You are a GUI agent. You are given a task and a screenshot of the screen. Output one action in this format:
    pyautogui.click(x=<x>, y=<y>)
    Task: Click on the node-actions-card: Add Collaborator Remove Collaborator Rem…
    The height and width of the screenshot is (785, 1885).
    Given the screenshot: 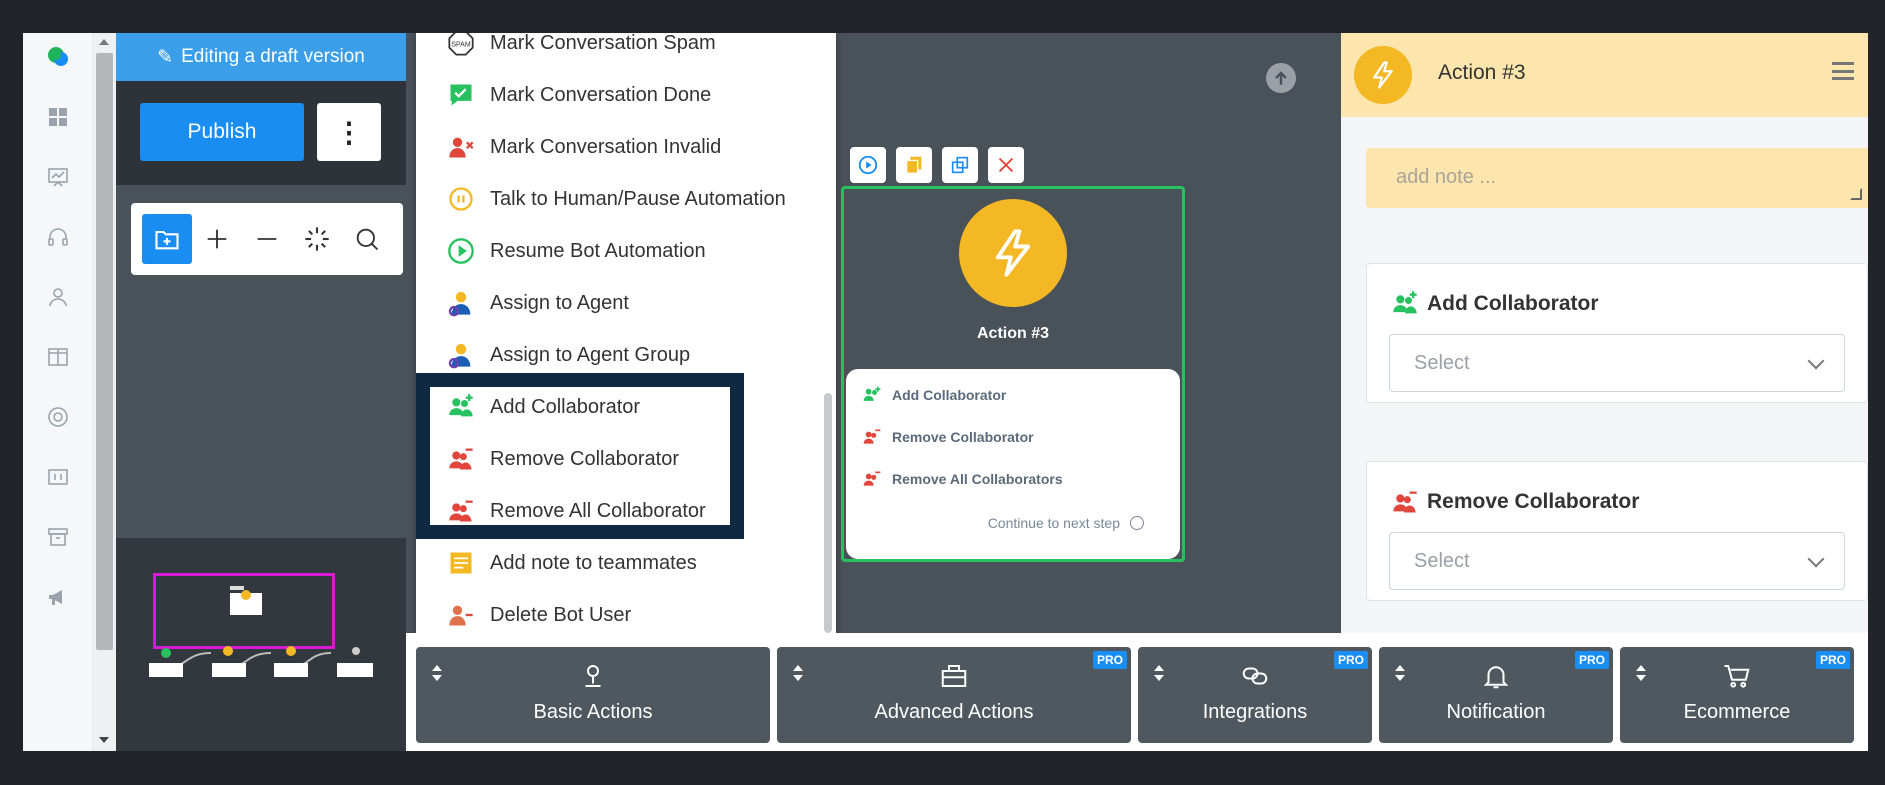 What is the action you would take?
    pyautogui.click(x=1013, y=464)
    